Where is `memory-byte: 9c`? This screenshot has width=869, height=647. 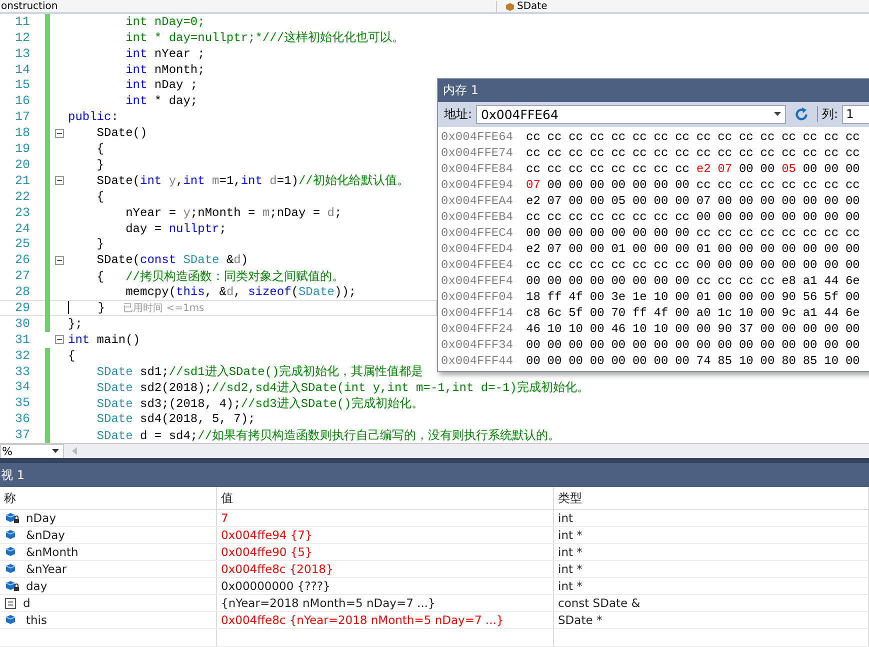
memory-byte: 9c is located at coordinates (789, 313).